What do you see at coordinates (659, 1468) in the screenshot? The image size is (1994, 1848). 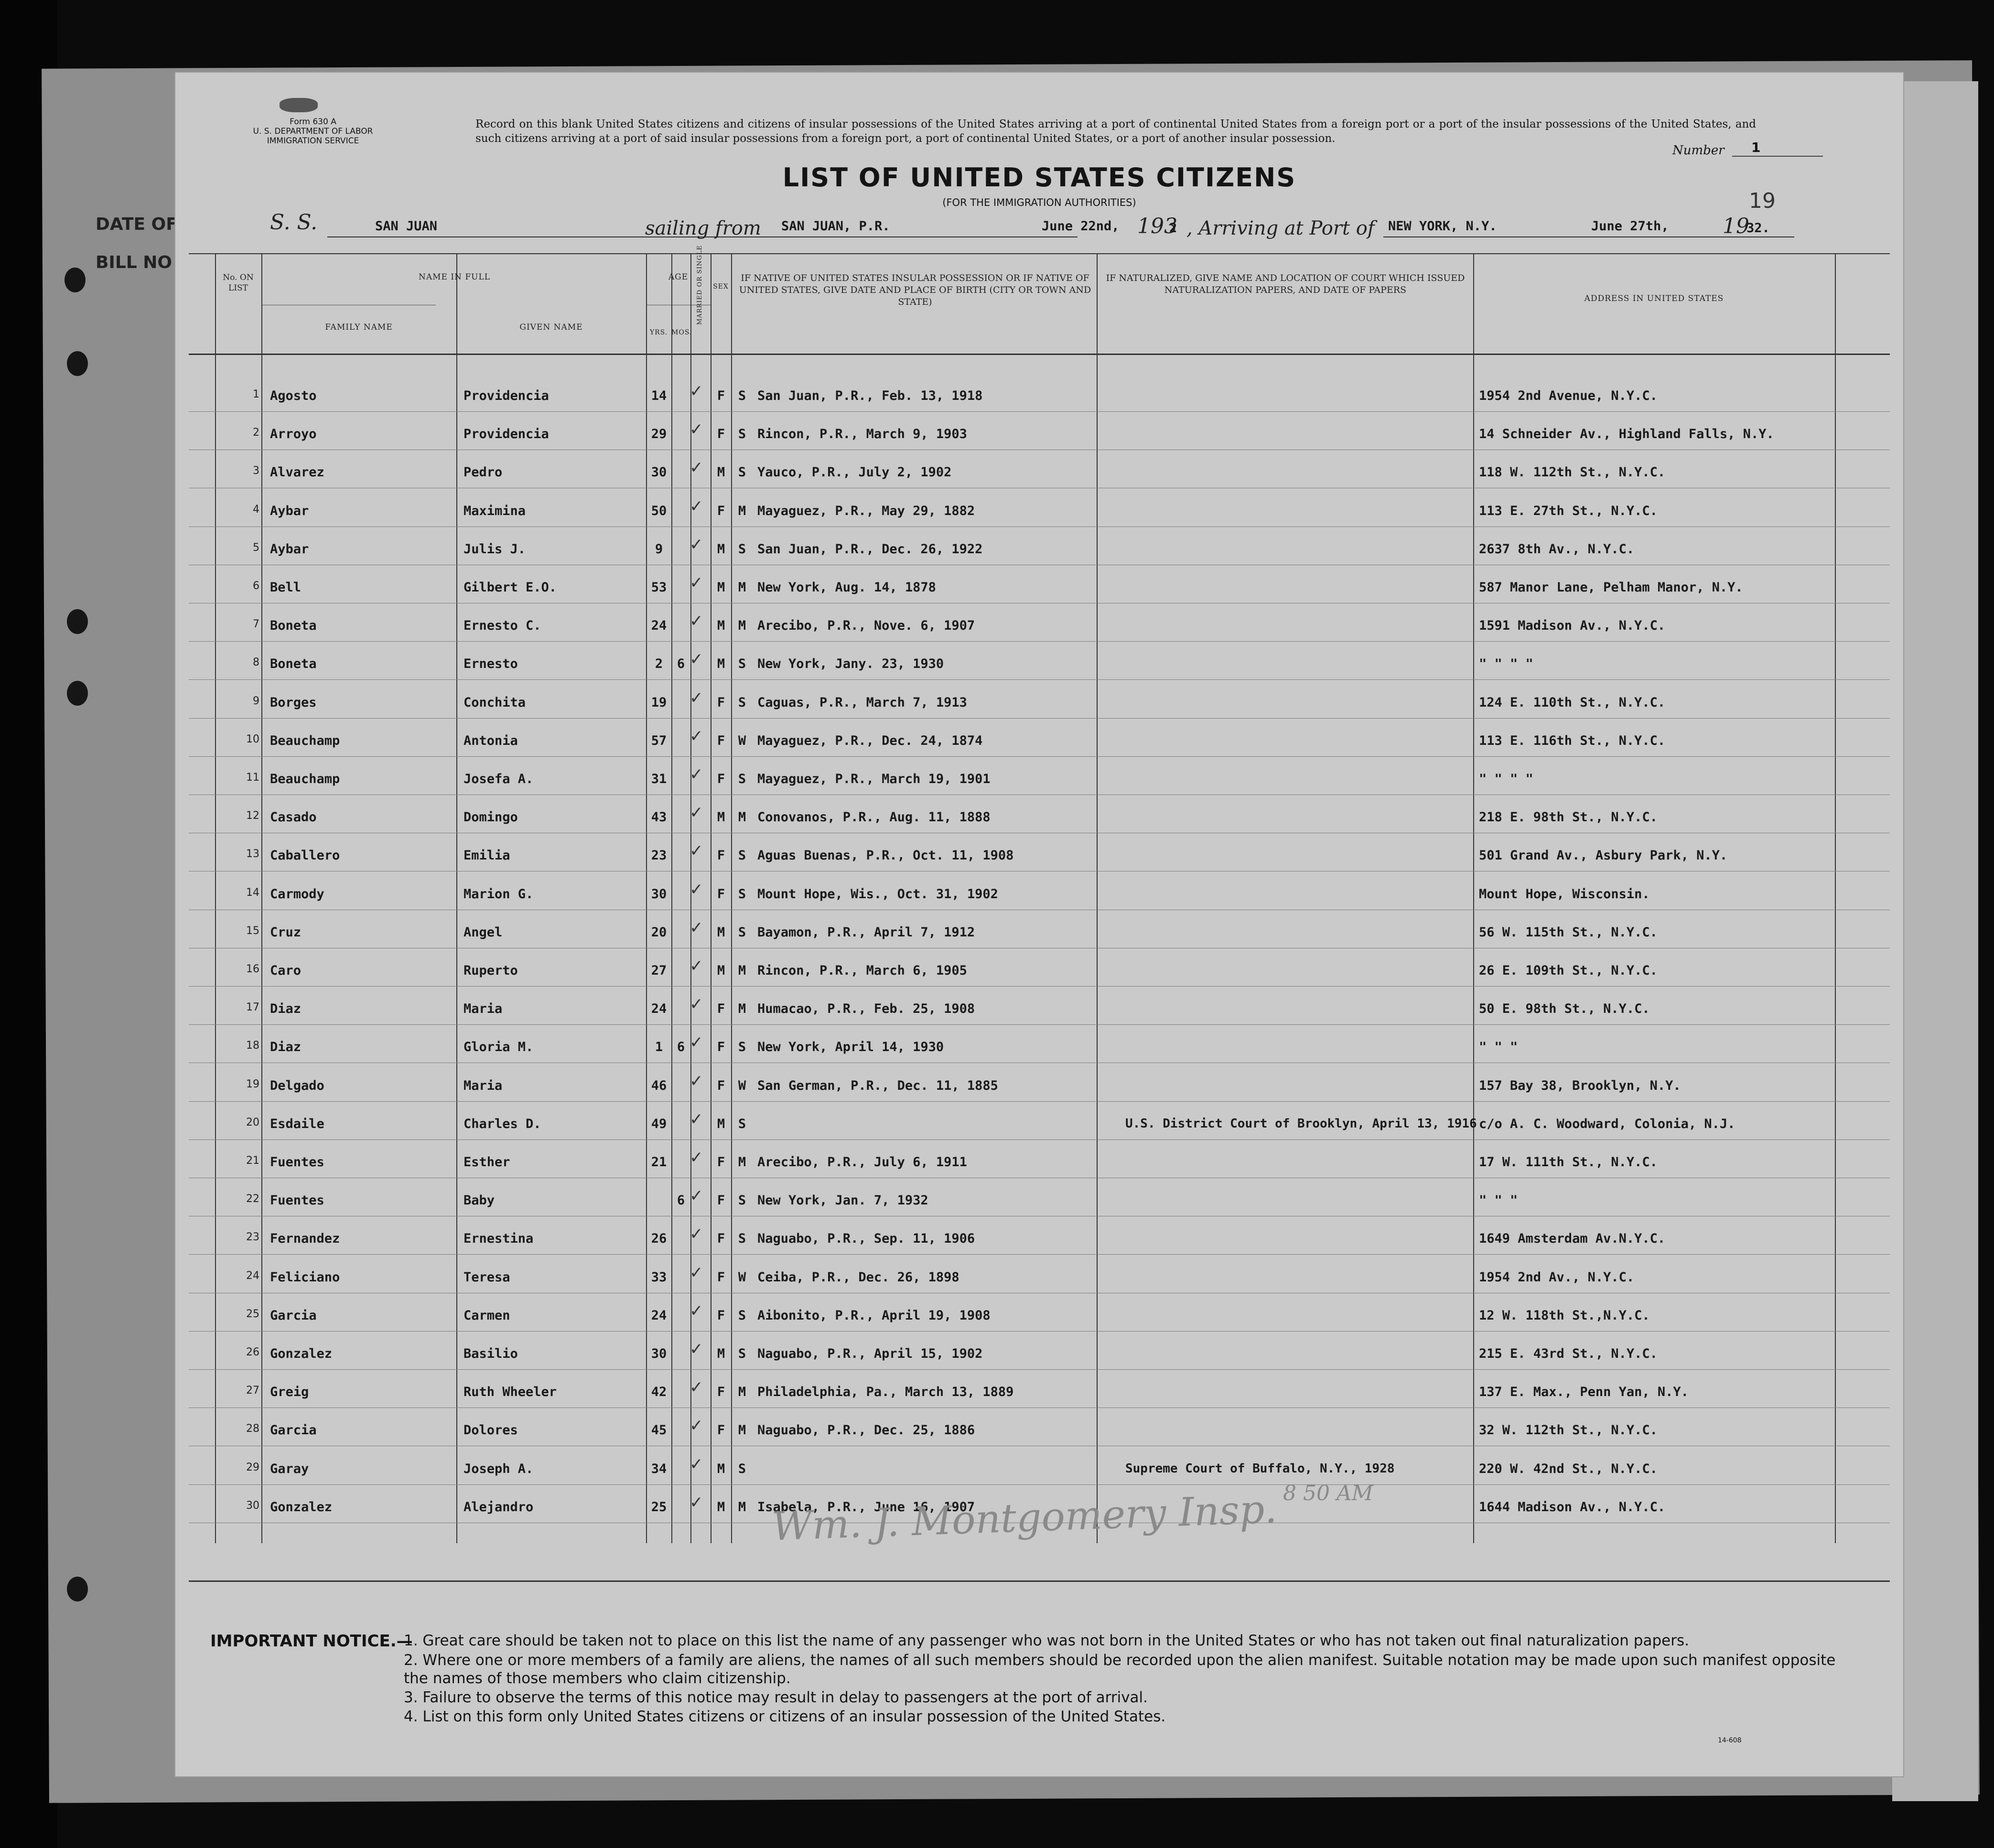 I see `age-years: 34` at bounding box center [659, 1468].